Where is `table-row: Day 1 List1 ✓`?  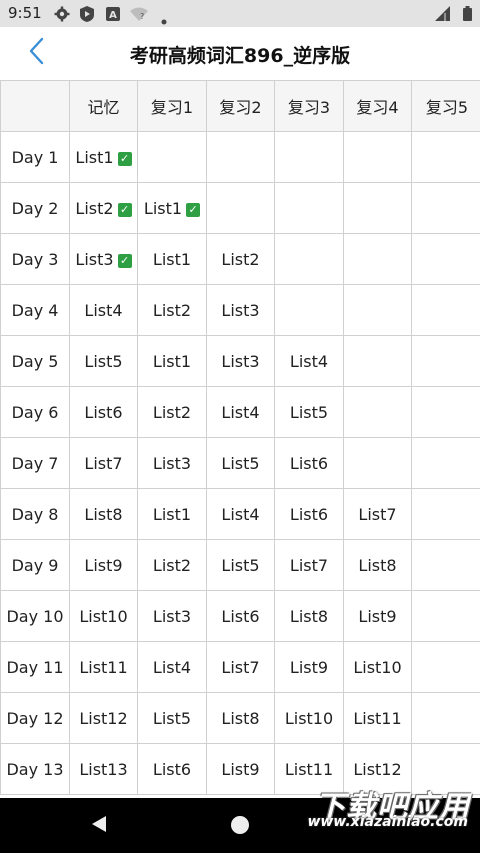
table-row: Day 1 List1 ✓ is located at coordinates (240, 157).